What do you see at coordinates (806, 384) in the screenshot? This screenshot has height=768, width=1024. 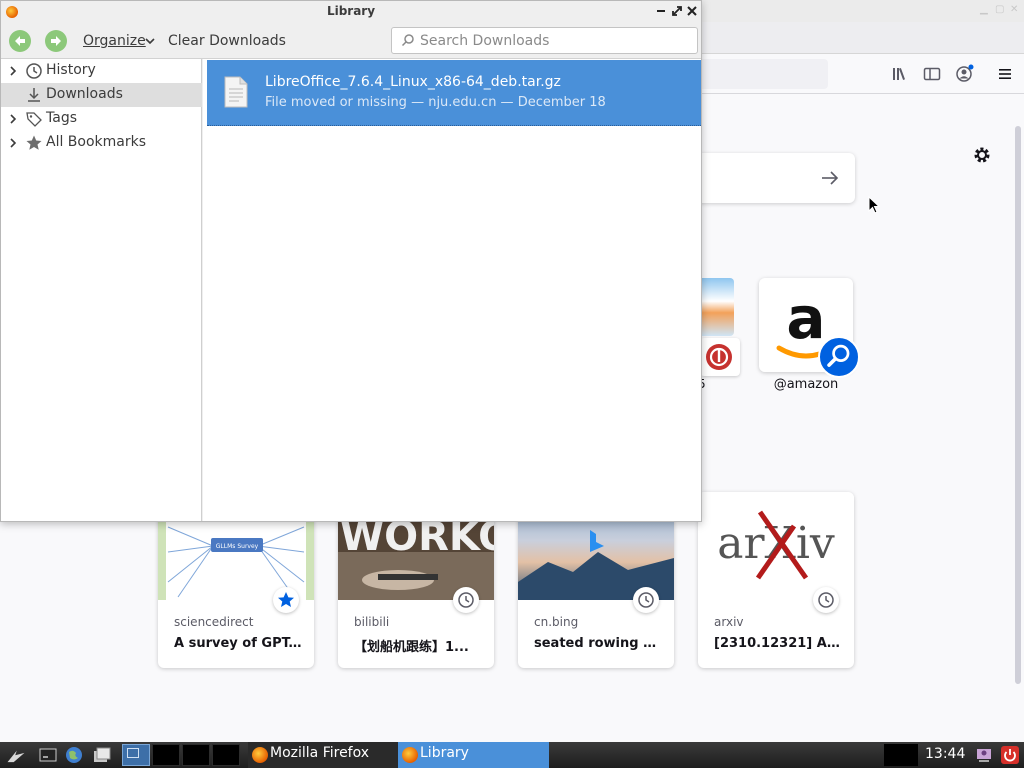 I see `top-site-label: @amazon` at bounding box center [806, 384].